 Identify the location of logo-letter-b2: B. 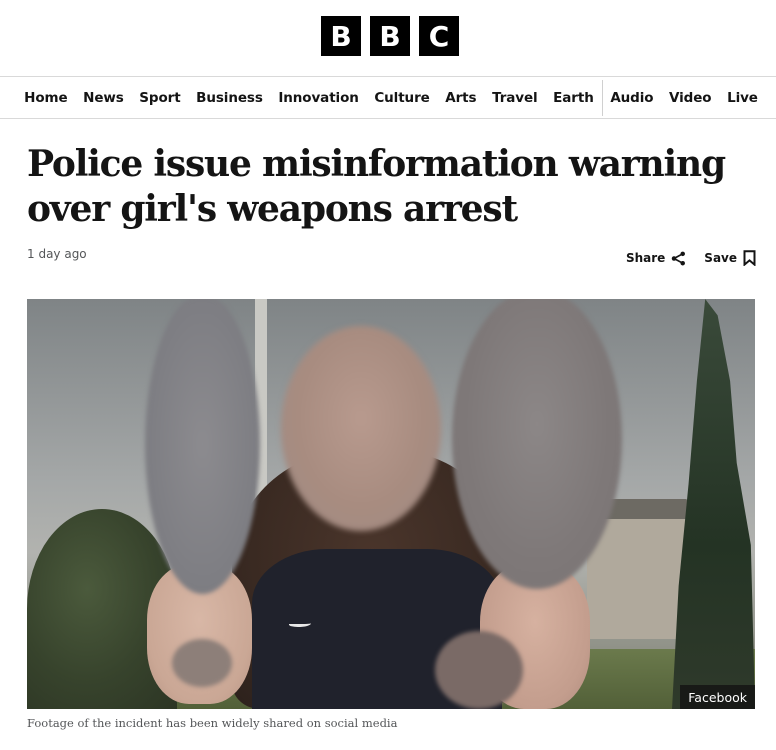
(390, 36).